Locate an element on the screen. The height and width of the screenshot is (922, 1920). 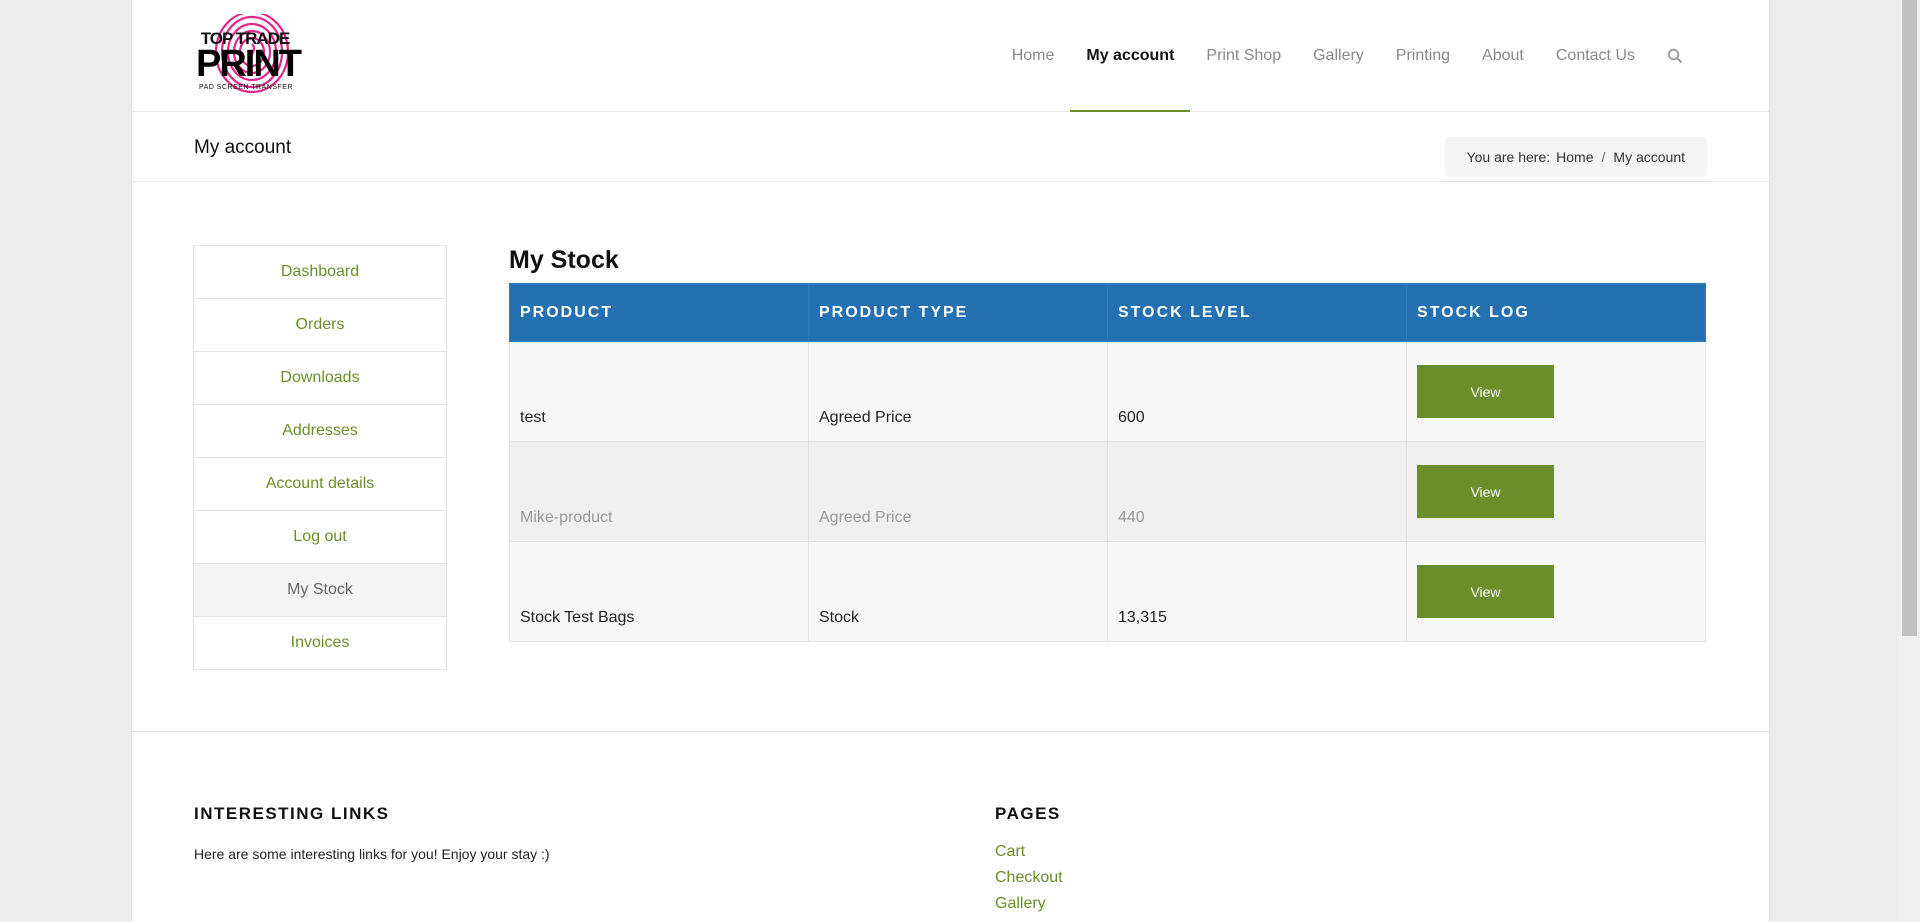
sidebar-item-my-stock: My Stock is located at coordinates (320, 590).